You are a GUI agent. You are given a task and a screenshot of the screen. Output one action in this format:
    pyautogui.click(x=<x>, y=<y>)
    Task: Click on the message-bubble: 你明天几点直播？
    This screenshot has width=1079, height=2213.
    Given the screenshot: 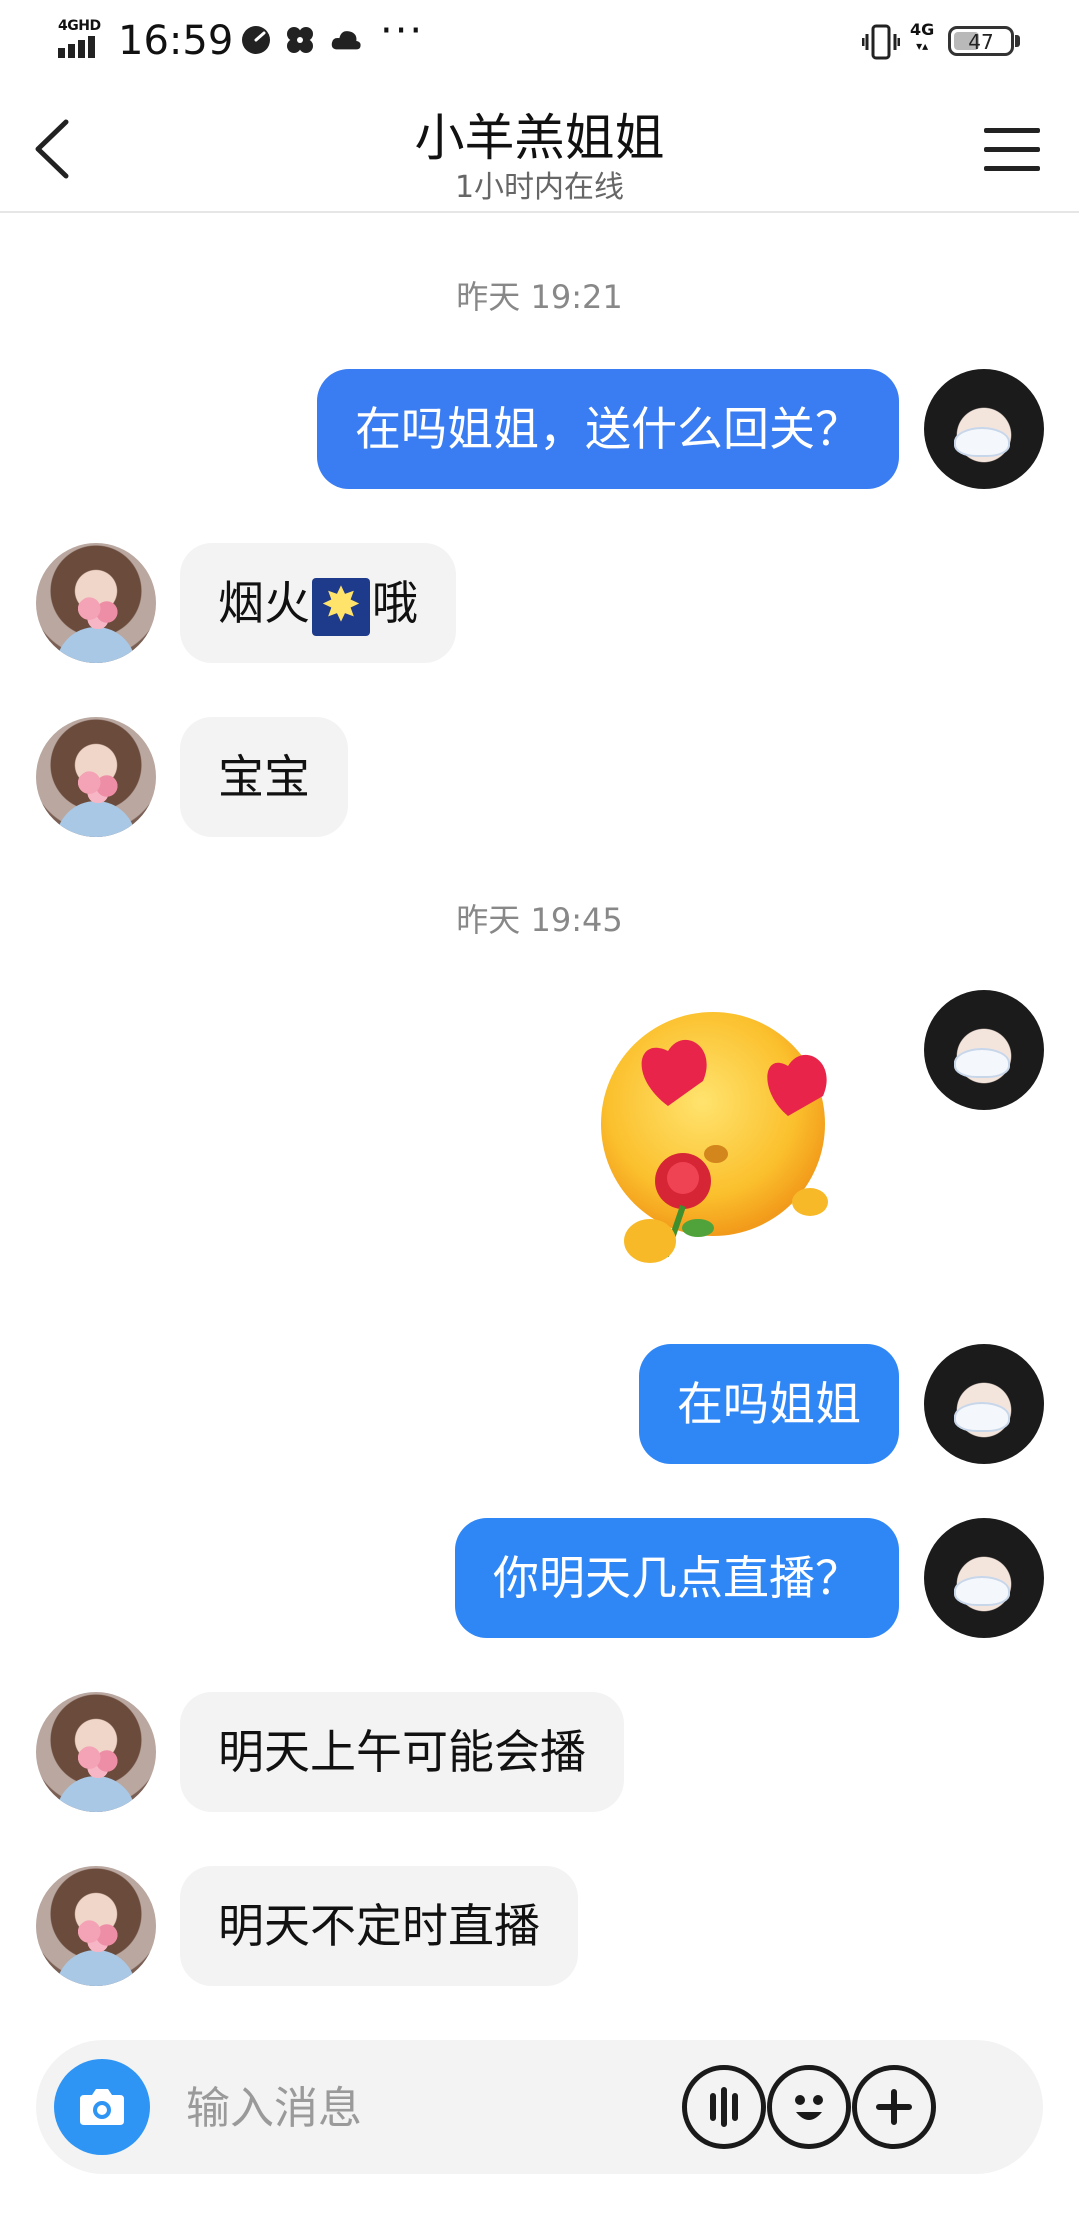 What is the action you would take?
    pyautogui.click(x=677, y=1578)
    